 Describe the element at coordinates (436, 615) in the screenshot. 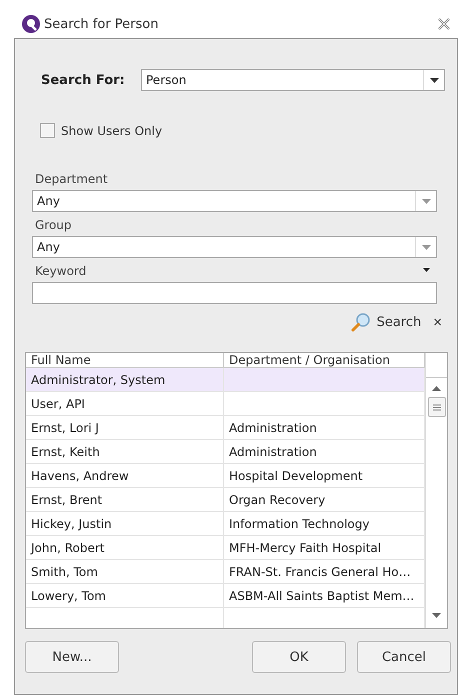

I see `scroll-down-icon` at that location.